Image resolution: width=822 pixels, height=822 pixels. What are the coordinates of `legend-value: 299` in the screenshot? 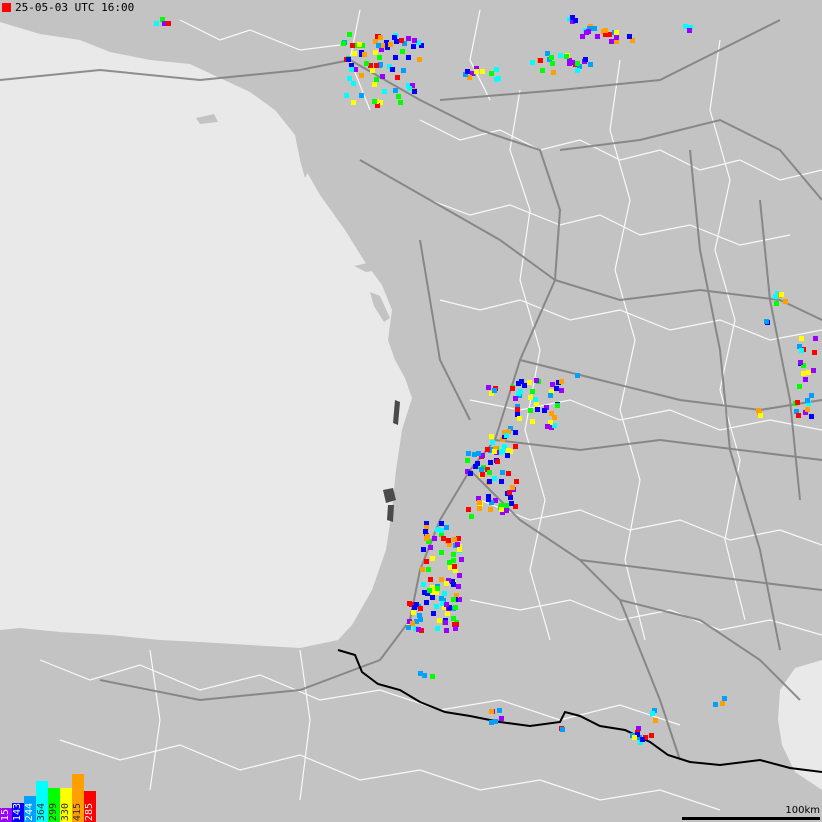 It's located at (53, 811).